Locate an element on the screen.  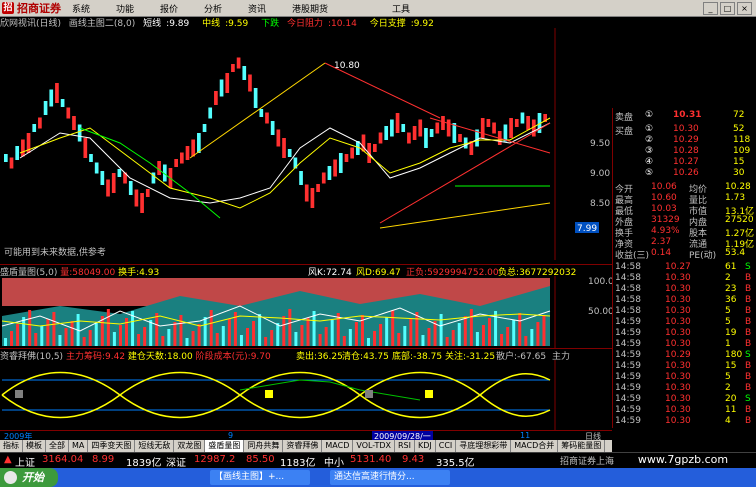
close-button: × is located at coordinates (744, 8).